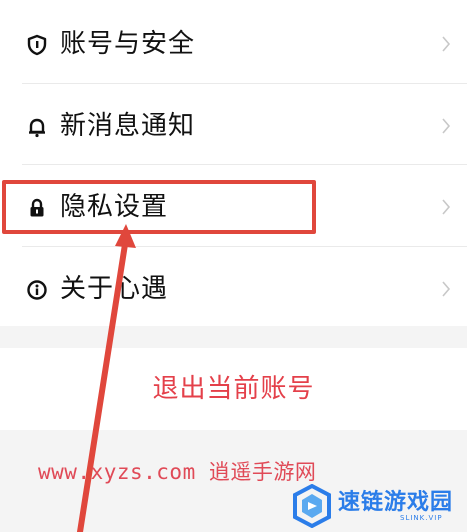  What do you see at coordinates (177, 472) in the screenshot?
I see `watermark-text: www.xyzs.com 逍遥手游网` at bounding box center [177, 472].